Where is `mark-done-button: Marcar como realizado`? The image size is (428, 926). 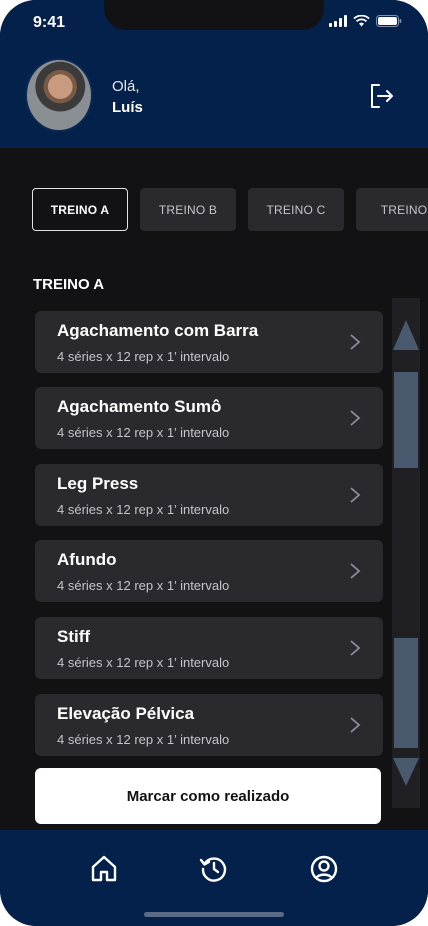
mark-done-button: Marcar como realizado is located at coordinates (208, 796).